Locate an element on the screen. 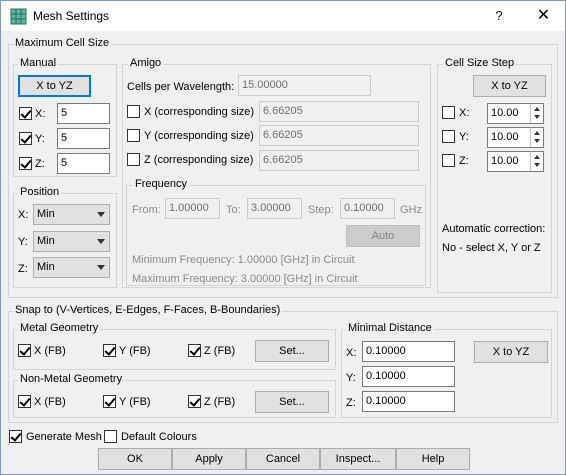 This screenshot has width=566, height=475. step-z-spinner: 10.00 is located at coordinates (515, 161).